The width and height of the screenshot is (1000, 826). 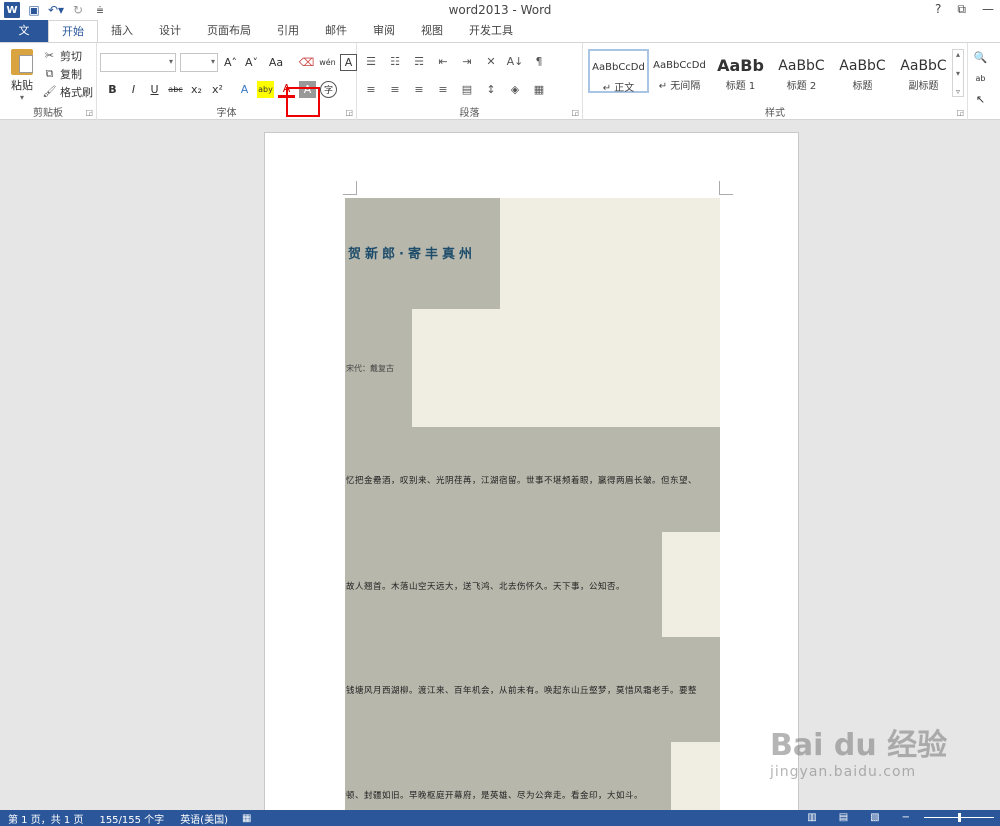 What do you see at coordinates (45, 818) in the screenshot?
I see `page-count: 第 1 页，共 1 页` at bounding box center [45, 818].